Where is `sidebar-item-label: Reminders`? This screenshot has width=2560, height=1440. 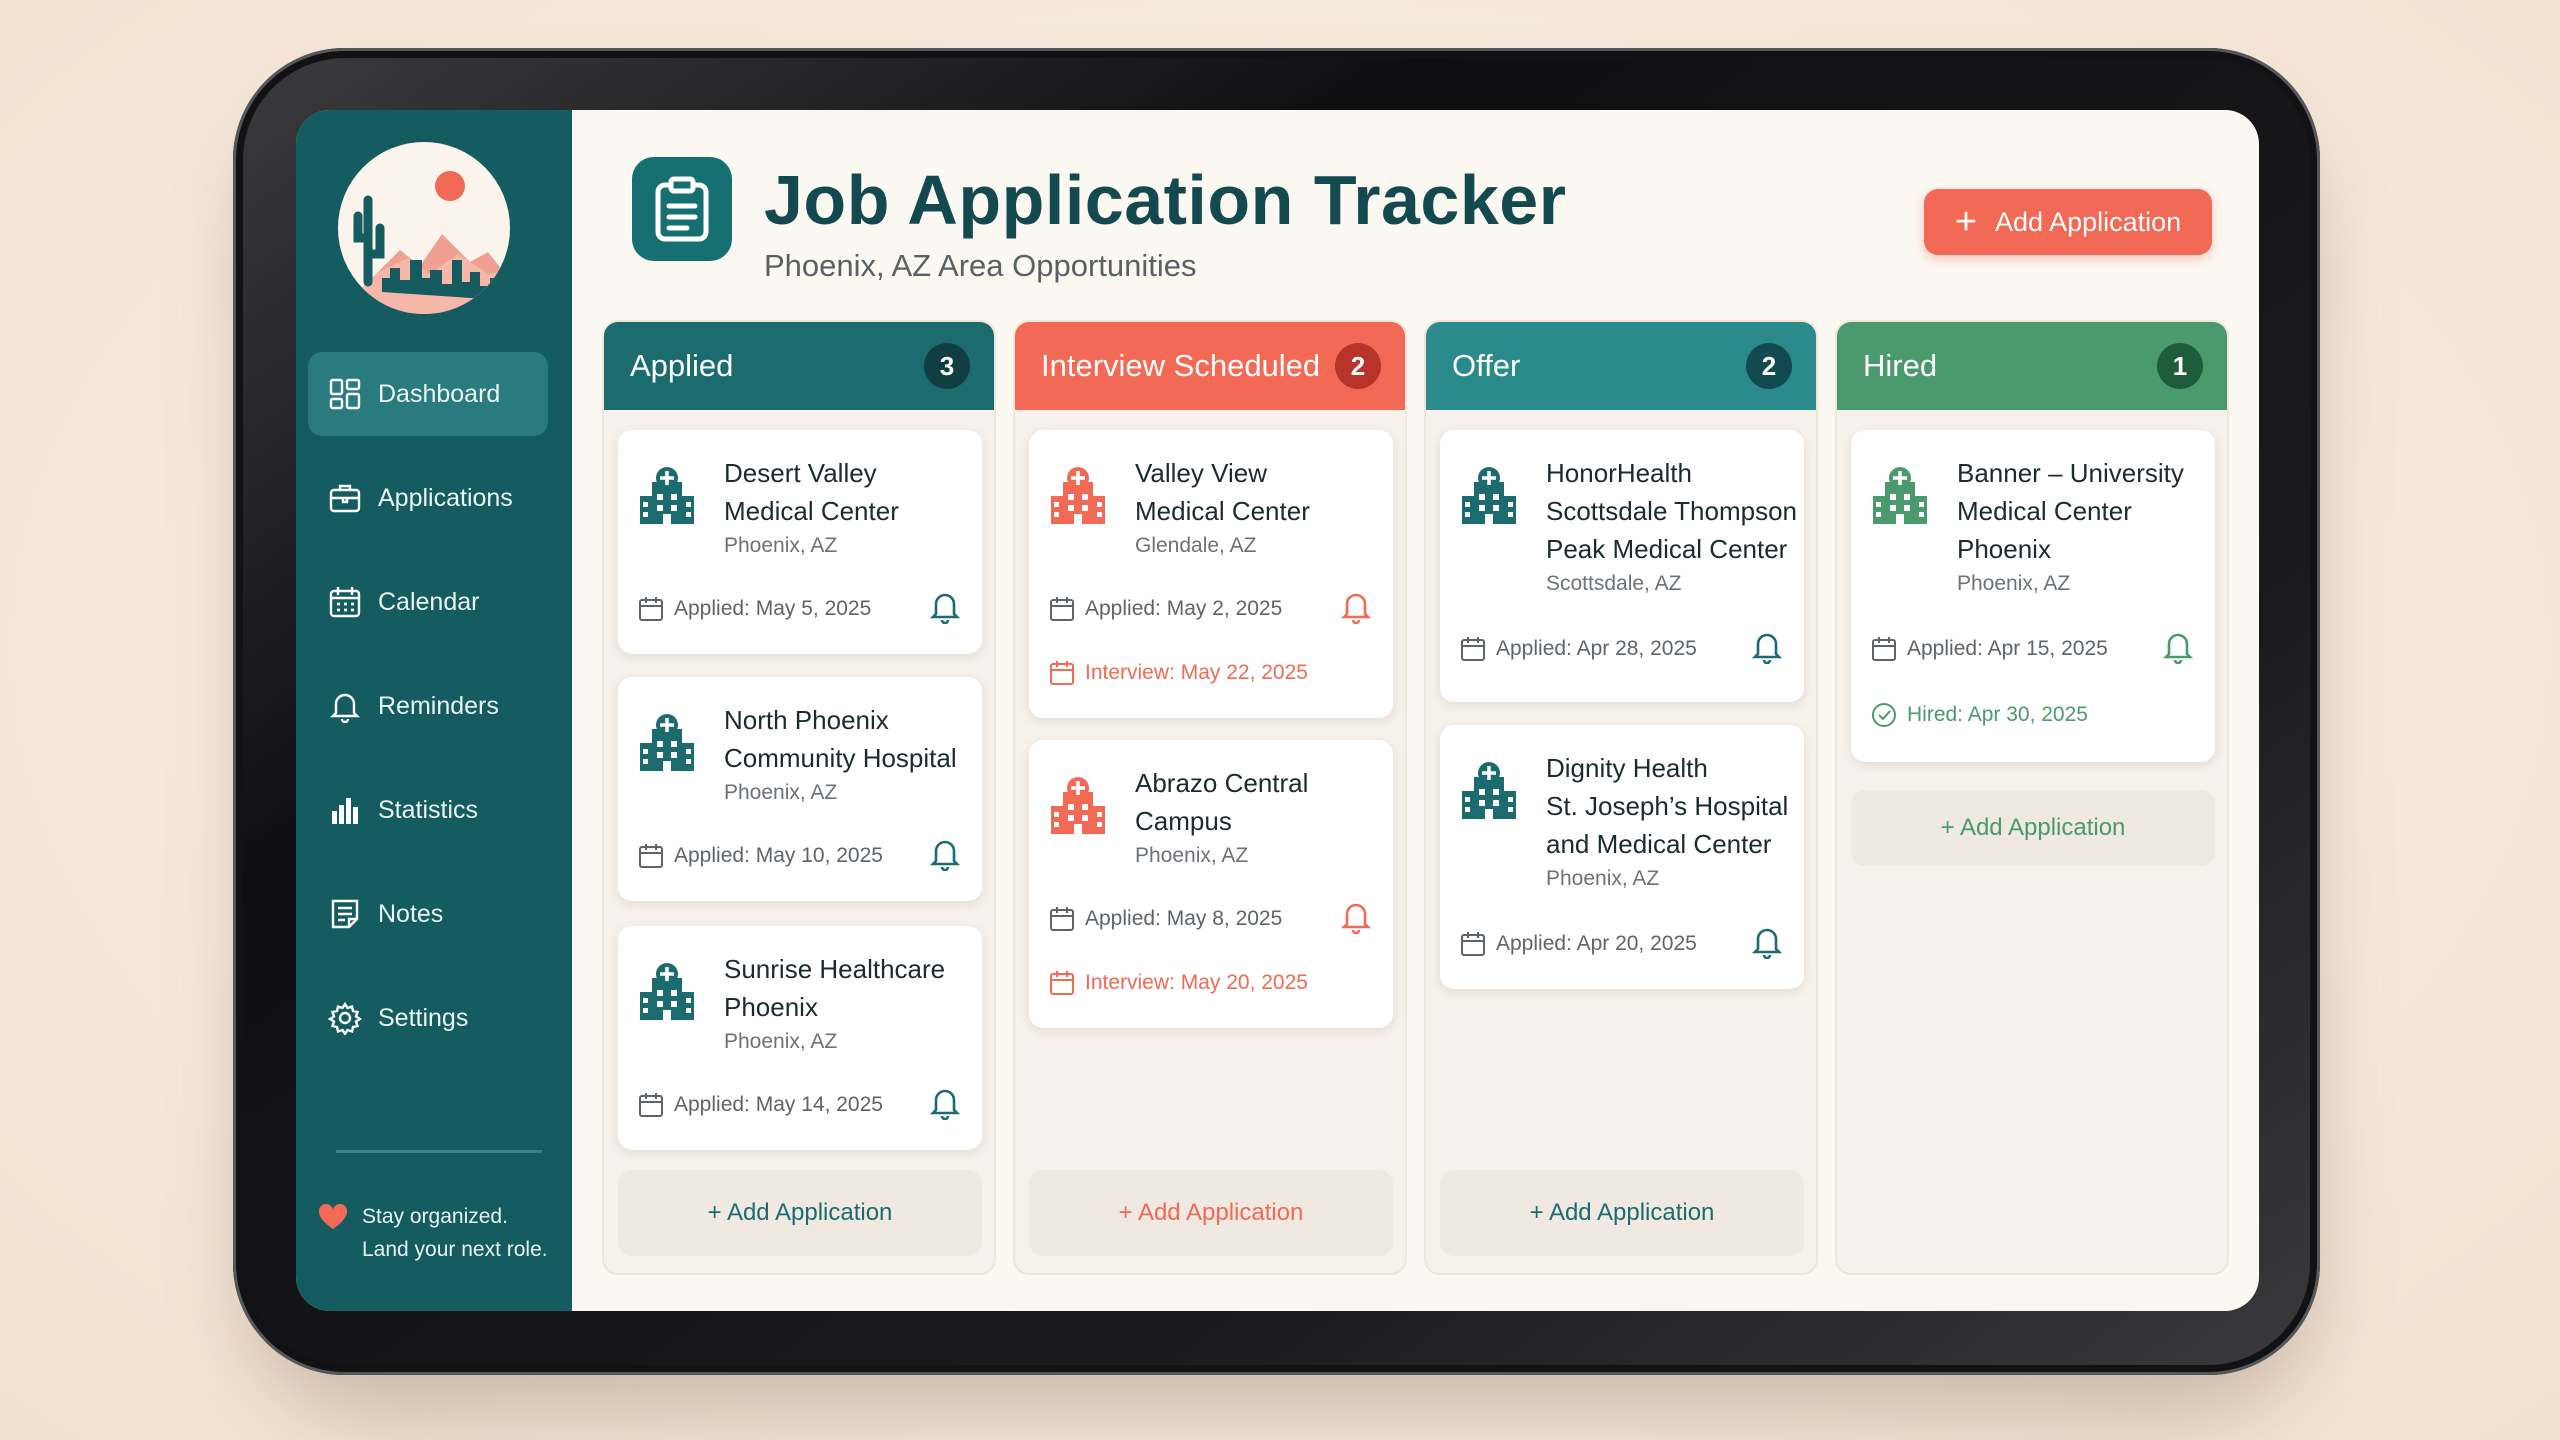 sidebar-item-label: Reminders is located at coordinates (438, 705).